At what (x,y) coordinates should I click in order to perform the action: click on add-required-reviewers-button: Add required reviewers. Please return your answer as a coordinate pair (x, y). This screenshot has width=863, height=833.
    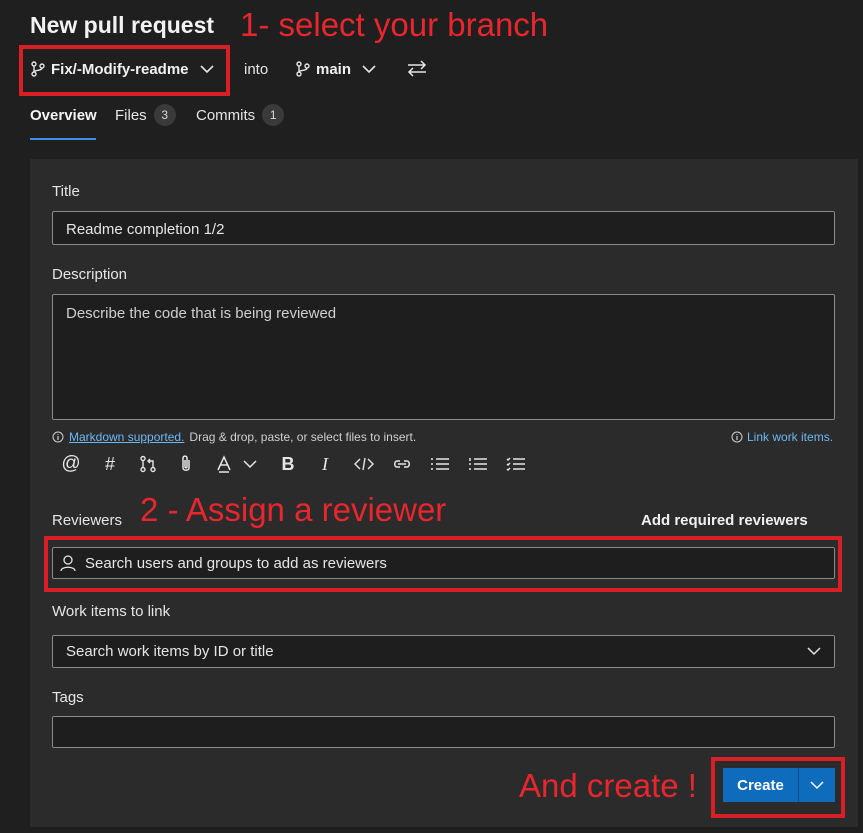
    Looking at the image, I should click on (724, 520).